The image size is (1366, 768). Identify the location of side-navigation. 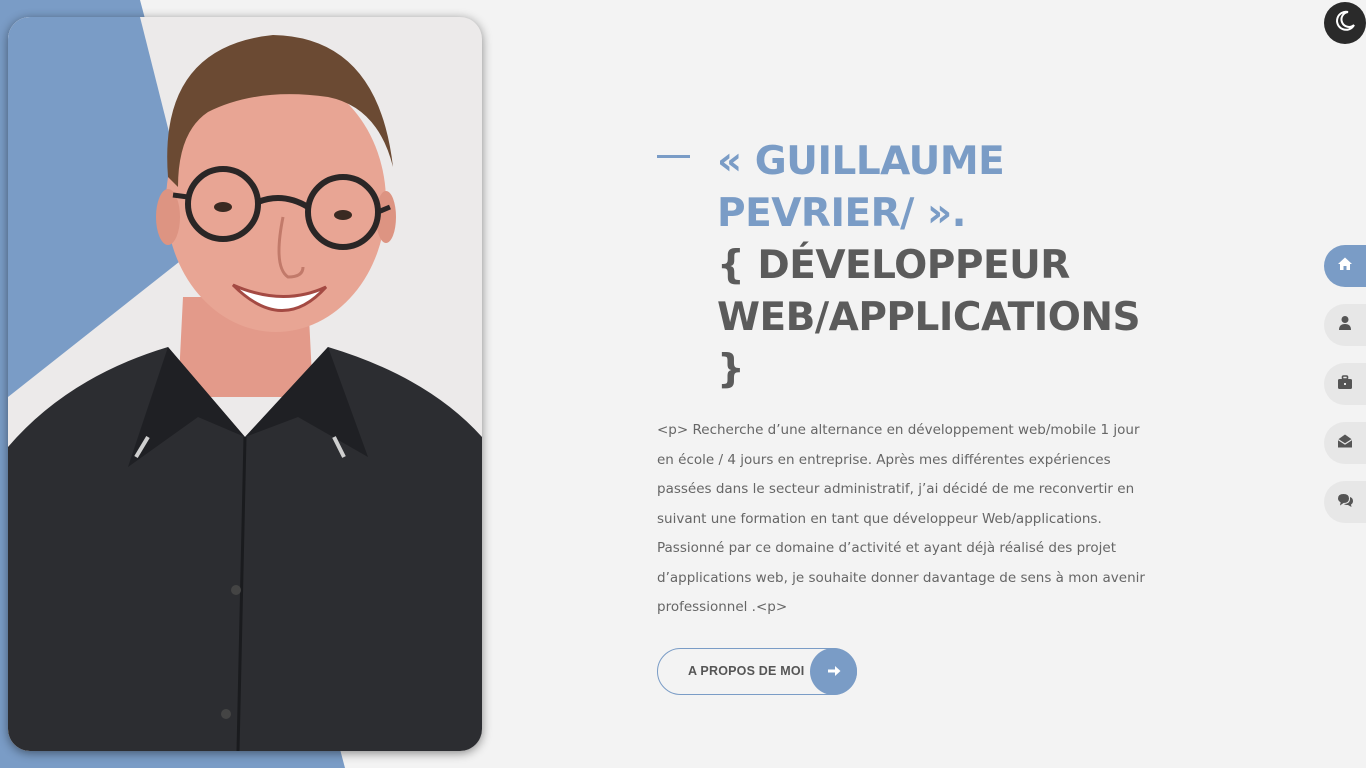
(1345, 392).